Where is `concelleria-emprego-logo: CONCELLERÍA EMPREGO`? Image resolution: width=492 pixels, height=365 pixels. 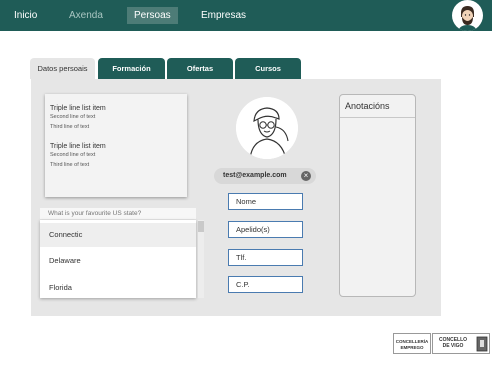
concelleria-emprego-logo: CONCELLERÍA EMPREGO is located at coordinates (412, 343).